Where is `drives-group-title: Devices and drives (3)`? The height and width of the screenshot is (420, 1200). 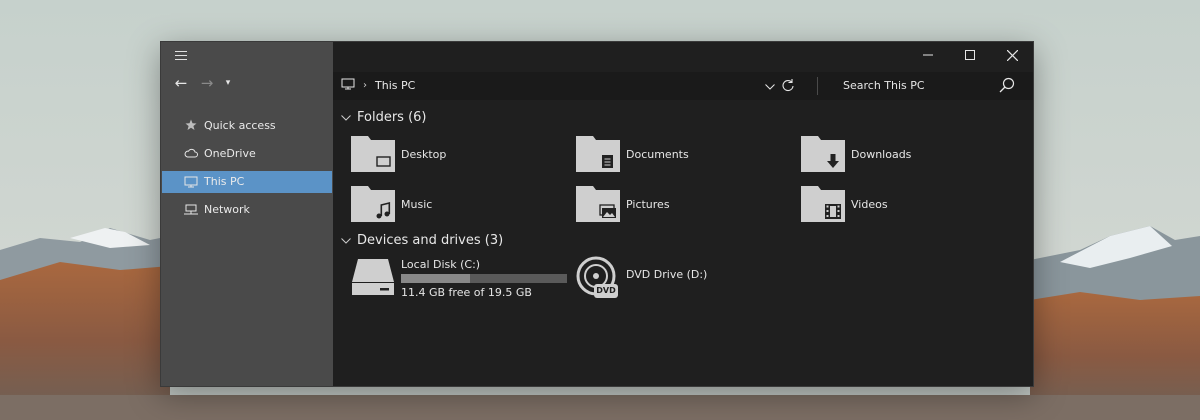 drives-group-title: Devices and drives (3) is located at coordinates (430, 240).